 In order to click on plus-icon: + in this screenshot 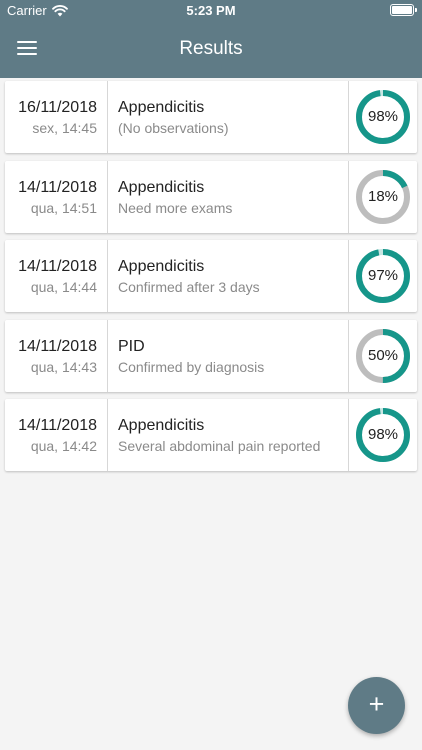, I will do `click(376, 704)`.